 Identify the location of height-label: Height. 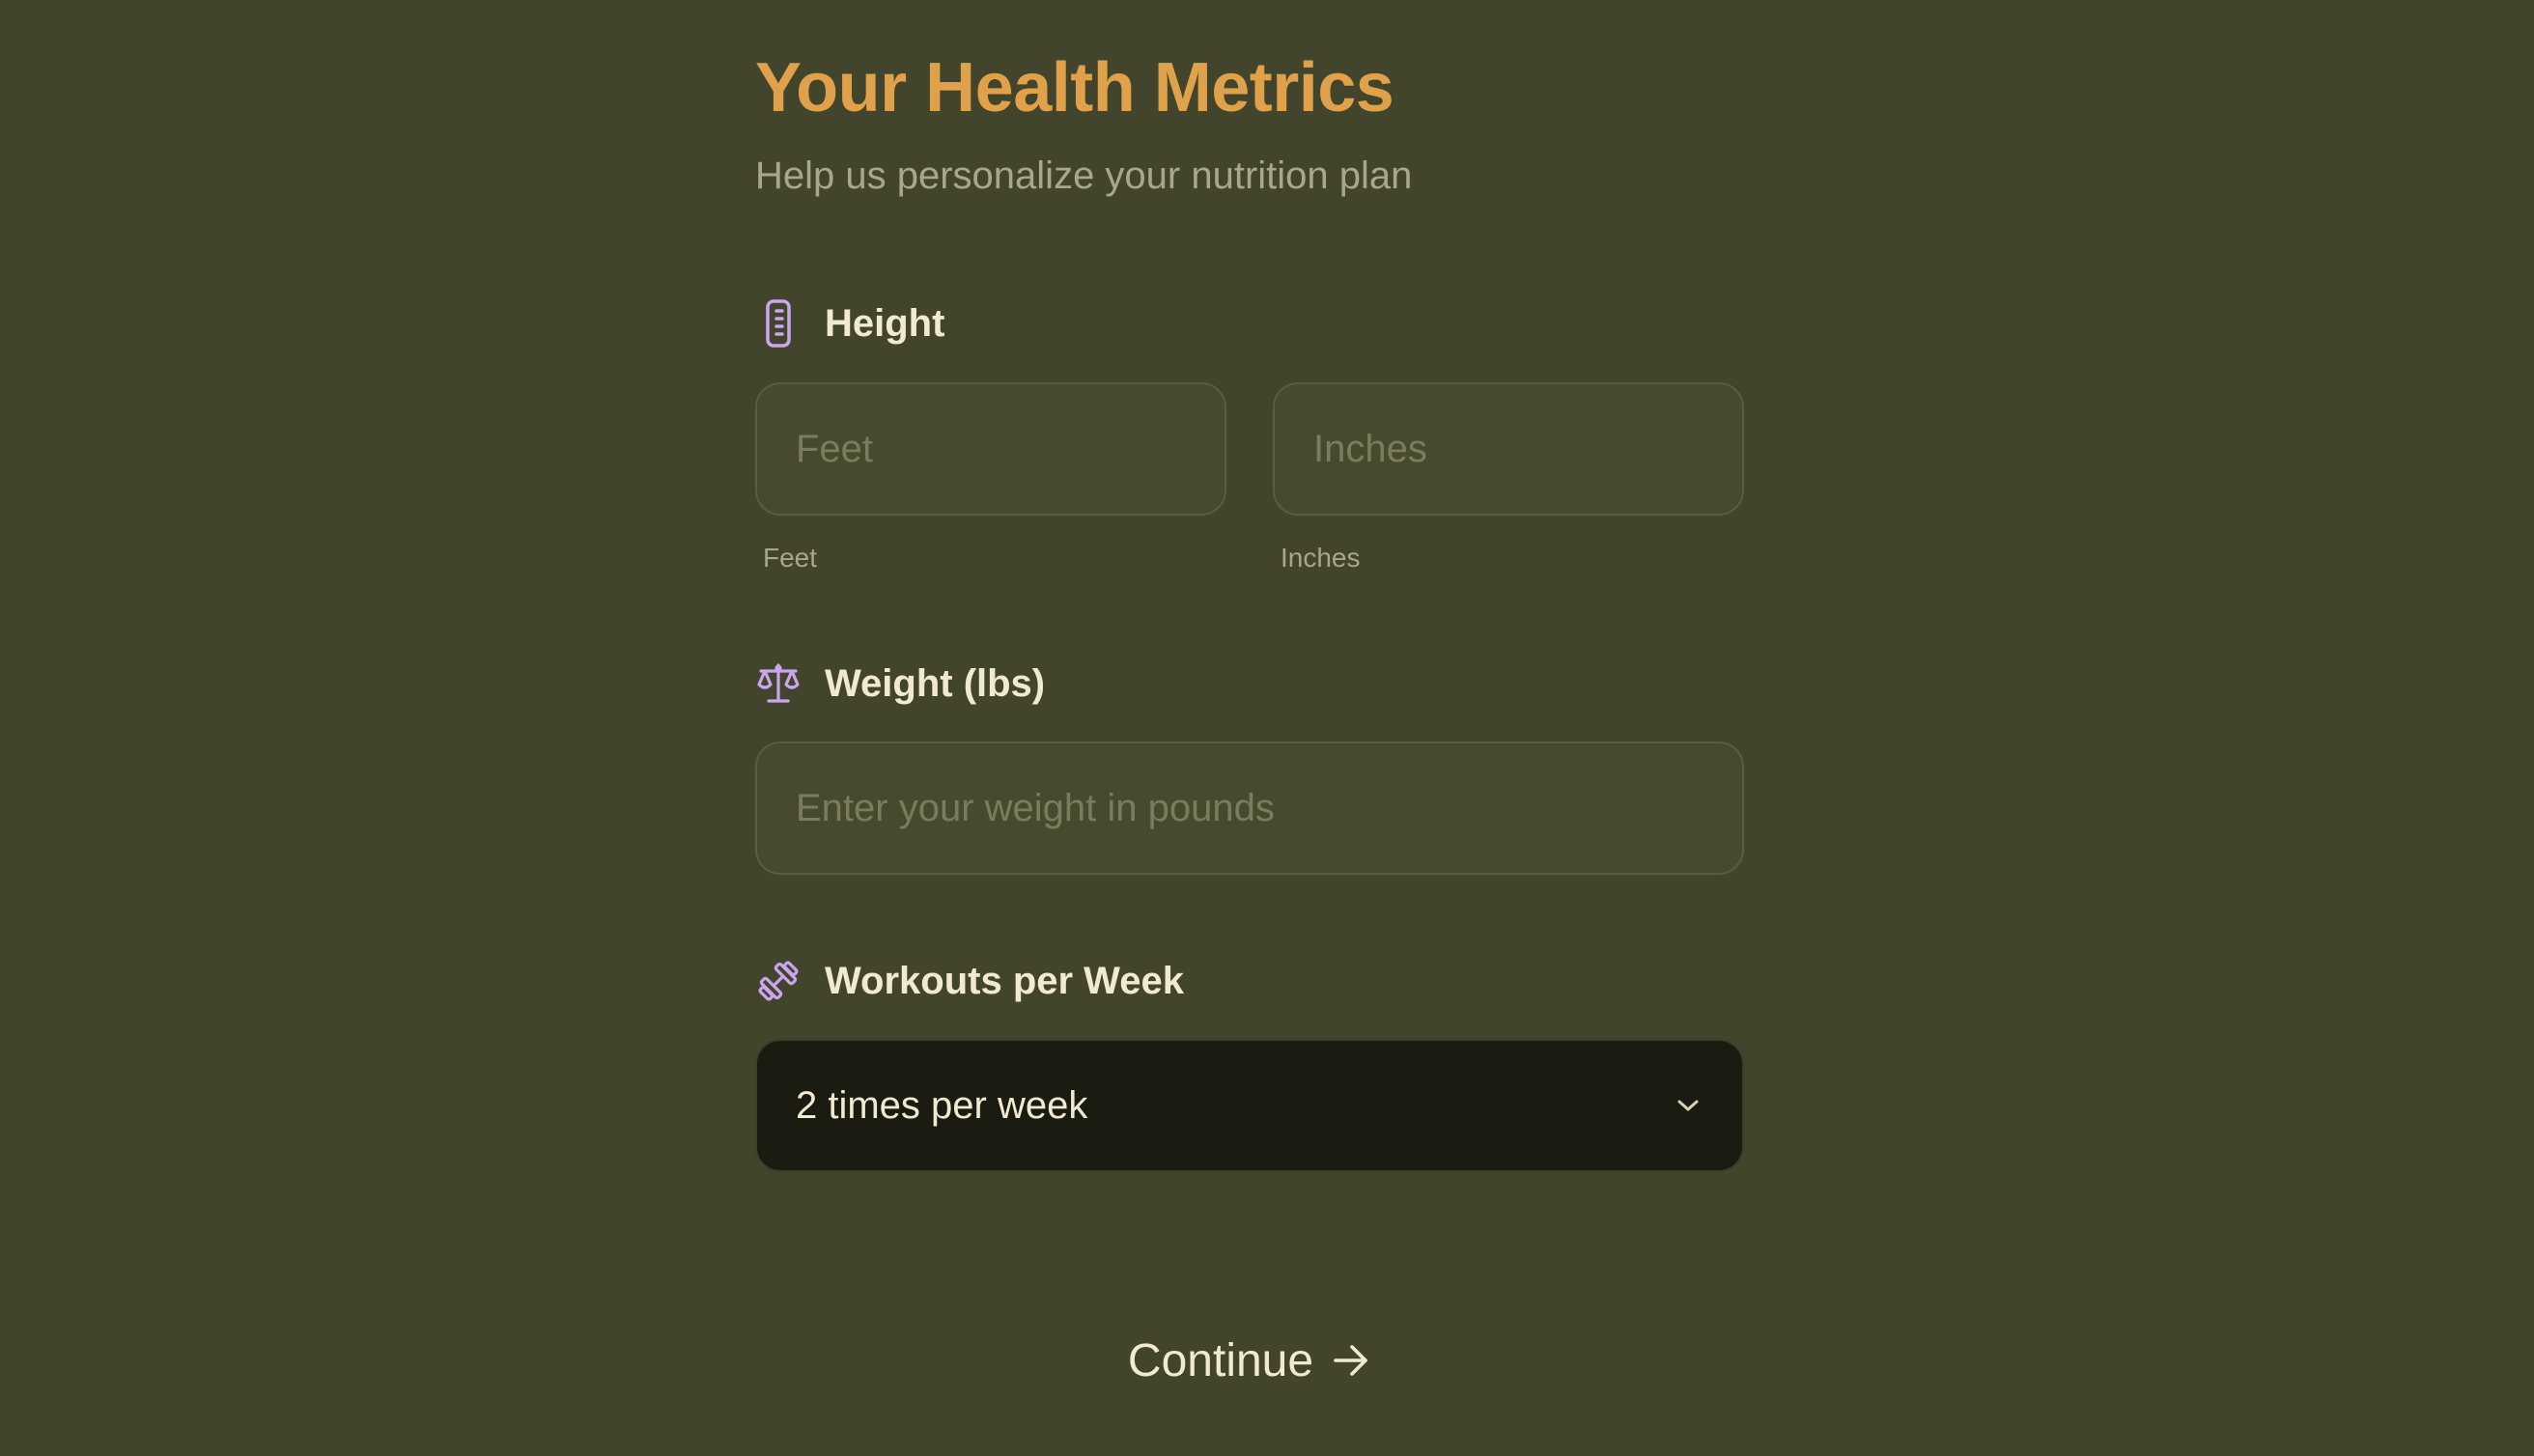
(885, 323).